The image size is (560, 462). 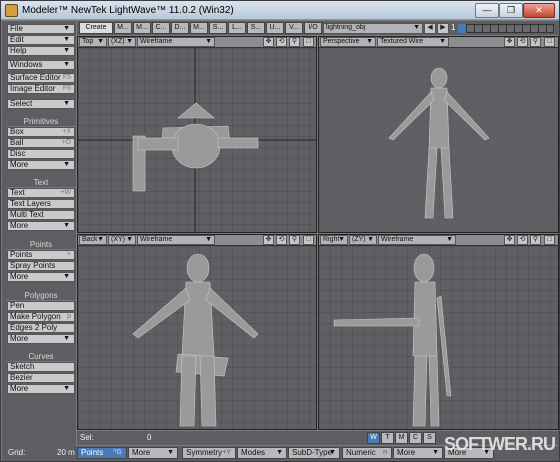 What do you see at coordinates (41, 245) in the screenshot?
I see `points-header: Points` at bounding box center [41, 245].